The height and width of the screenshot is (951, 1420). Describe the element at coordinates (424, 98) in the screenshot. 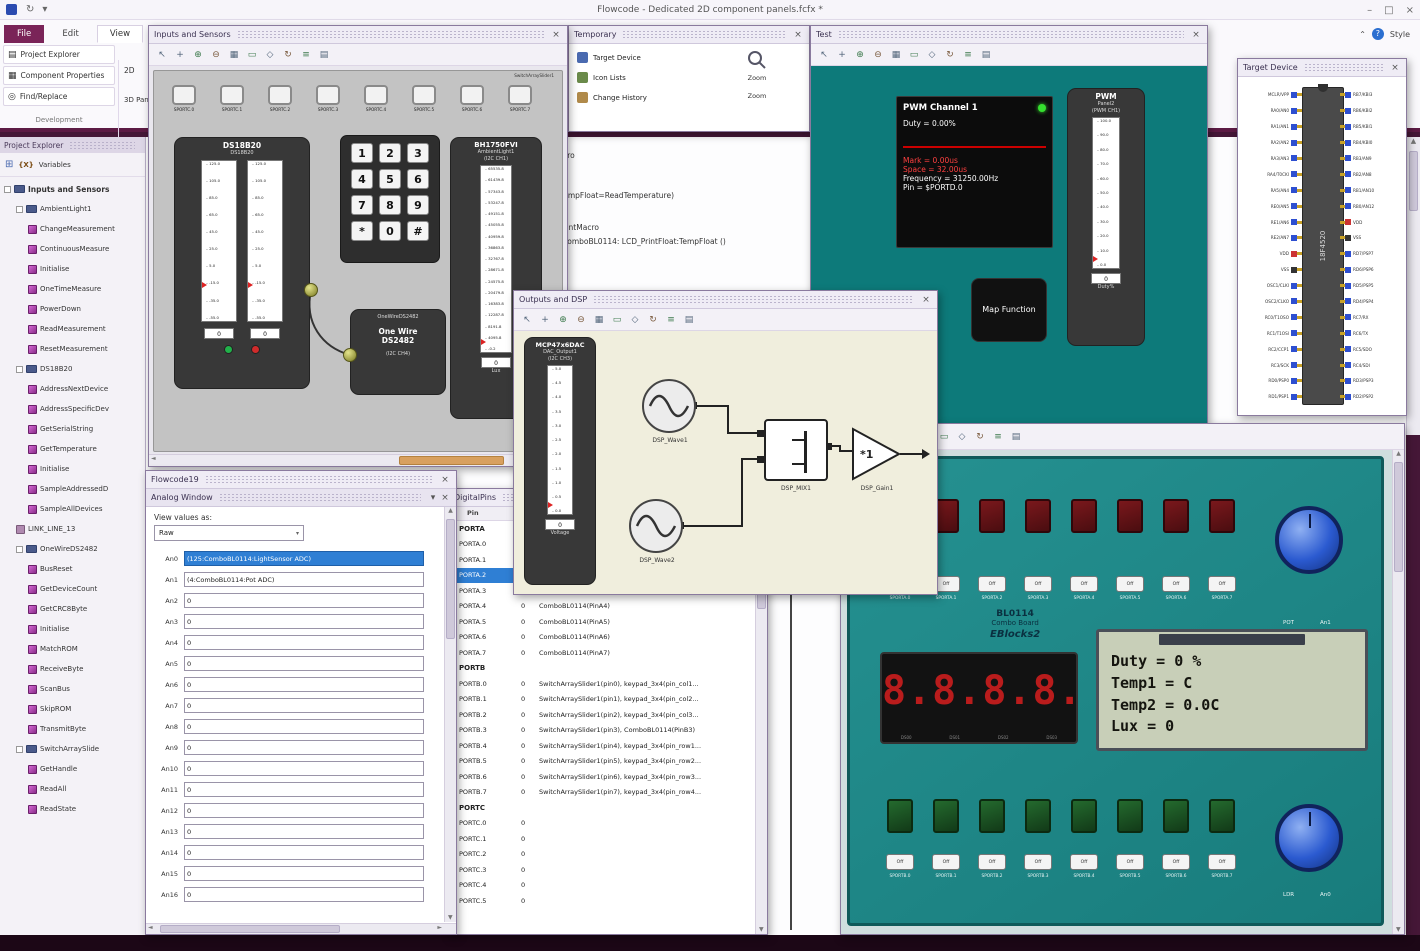

I see `switch-component: SPORTC.5` at that location.